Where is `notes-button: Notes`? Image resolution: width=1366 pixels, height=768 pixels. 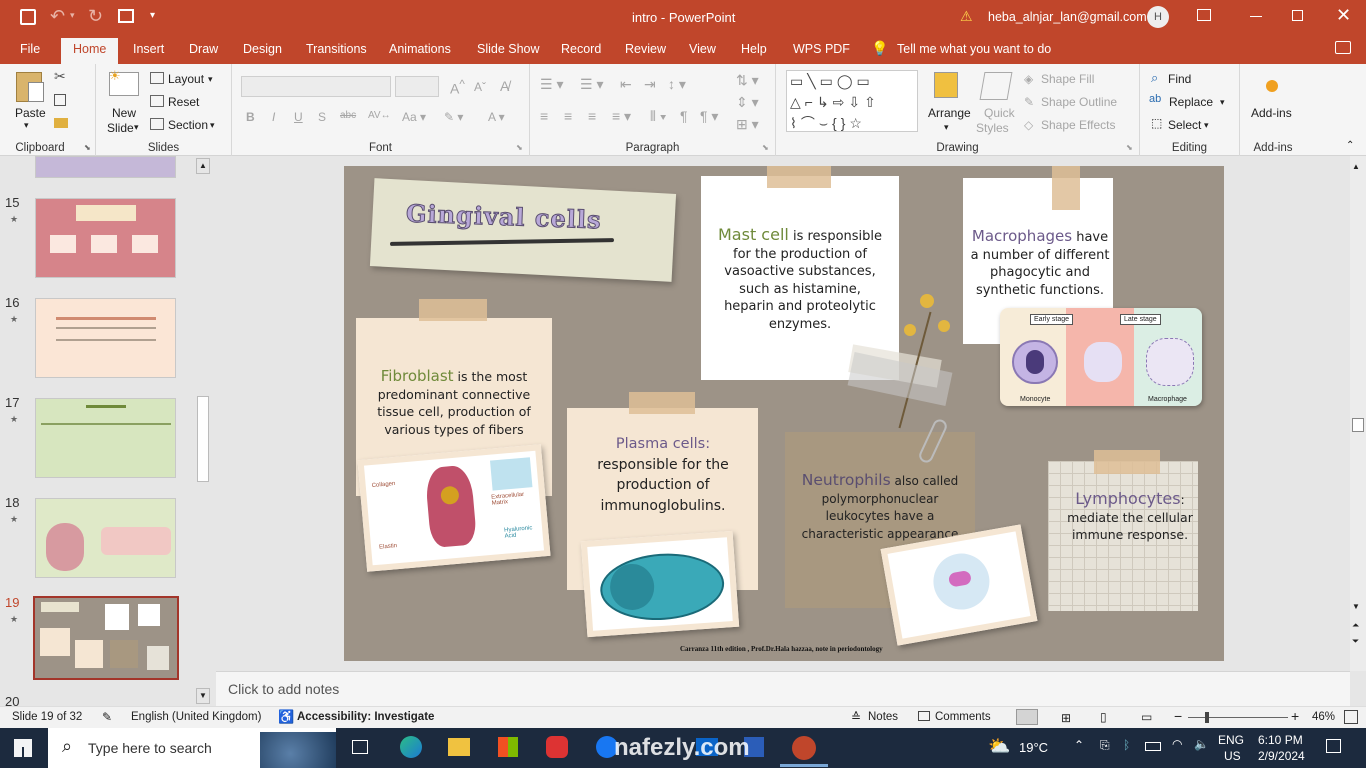 notes-button: Notes is located at coordinates (883, 717).